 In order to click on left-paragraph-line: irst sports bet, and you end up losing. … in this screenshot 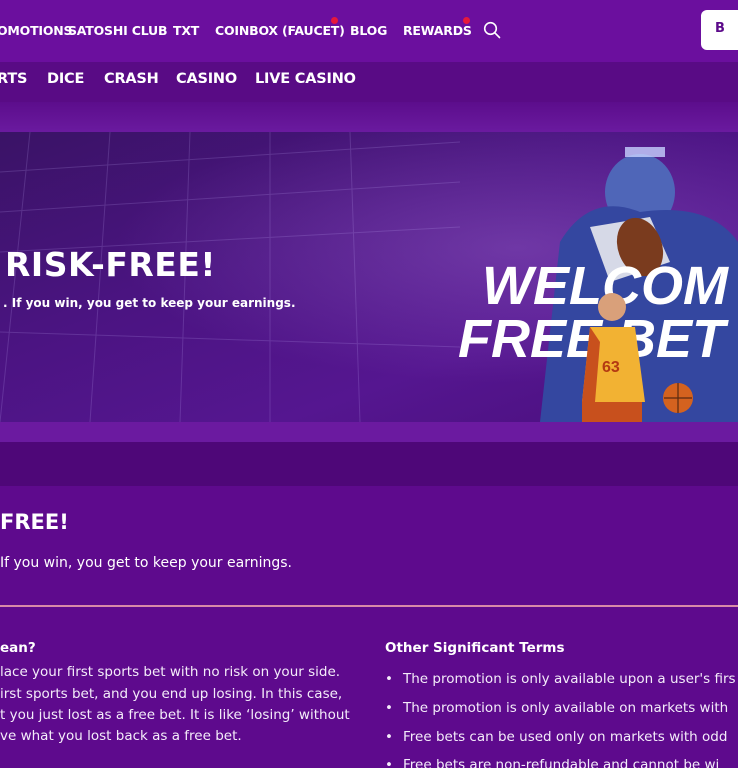, I will do `click(171, 694)`.